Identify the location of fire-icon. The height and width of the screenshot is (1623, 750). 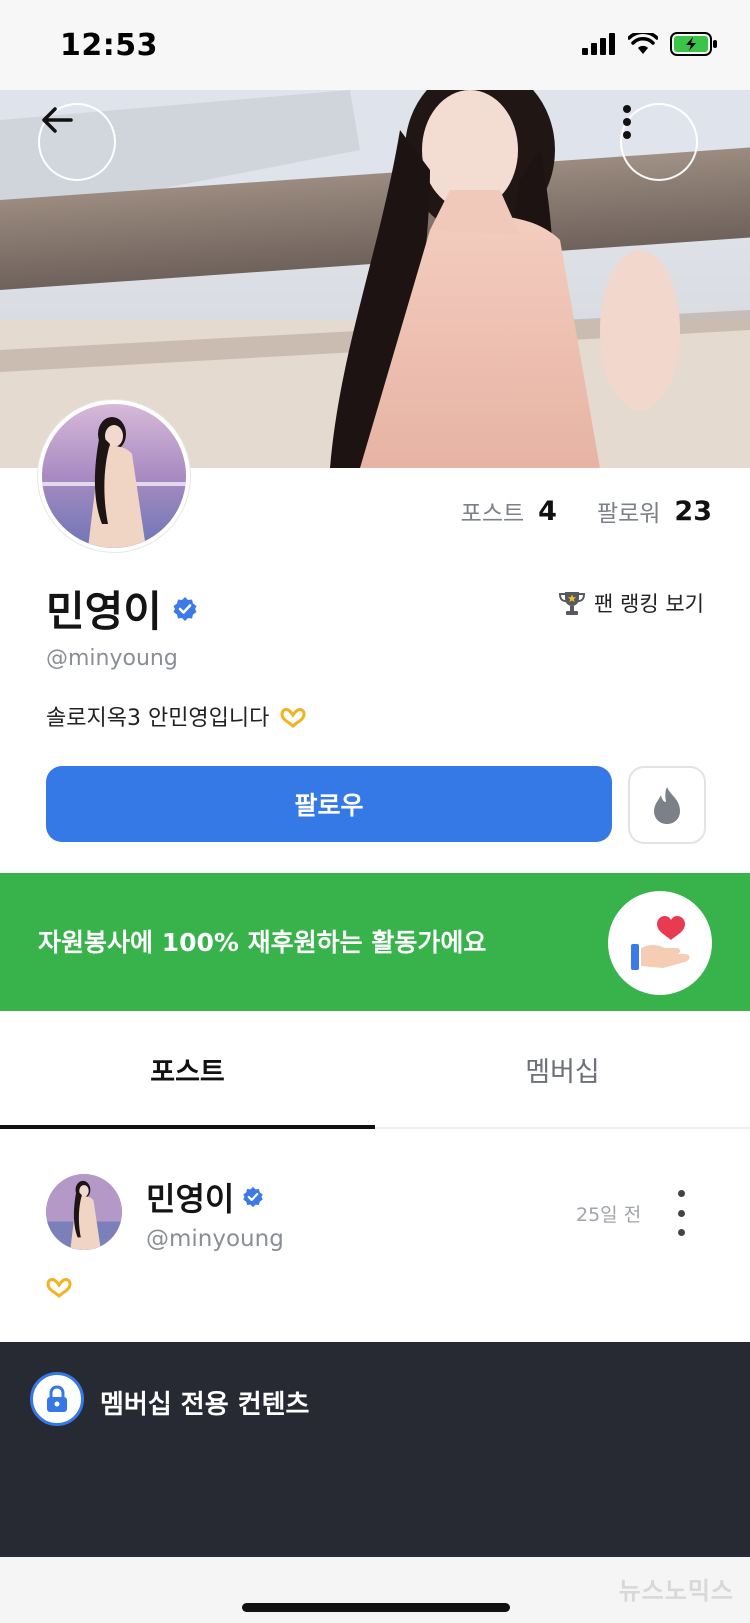
(667, 805).